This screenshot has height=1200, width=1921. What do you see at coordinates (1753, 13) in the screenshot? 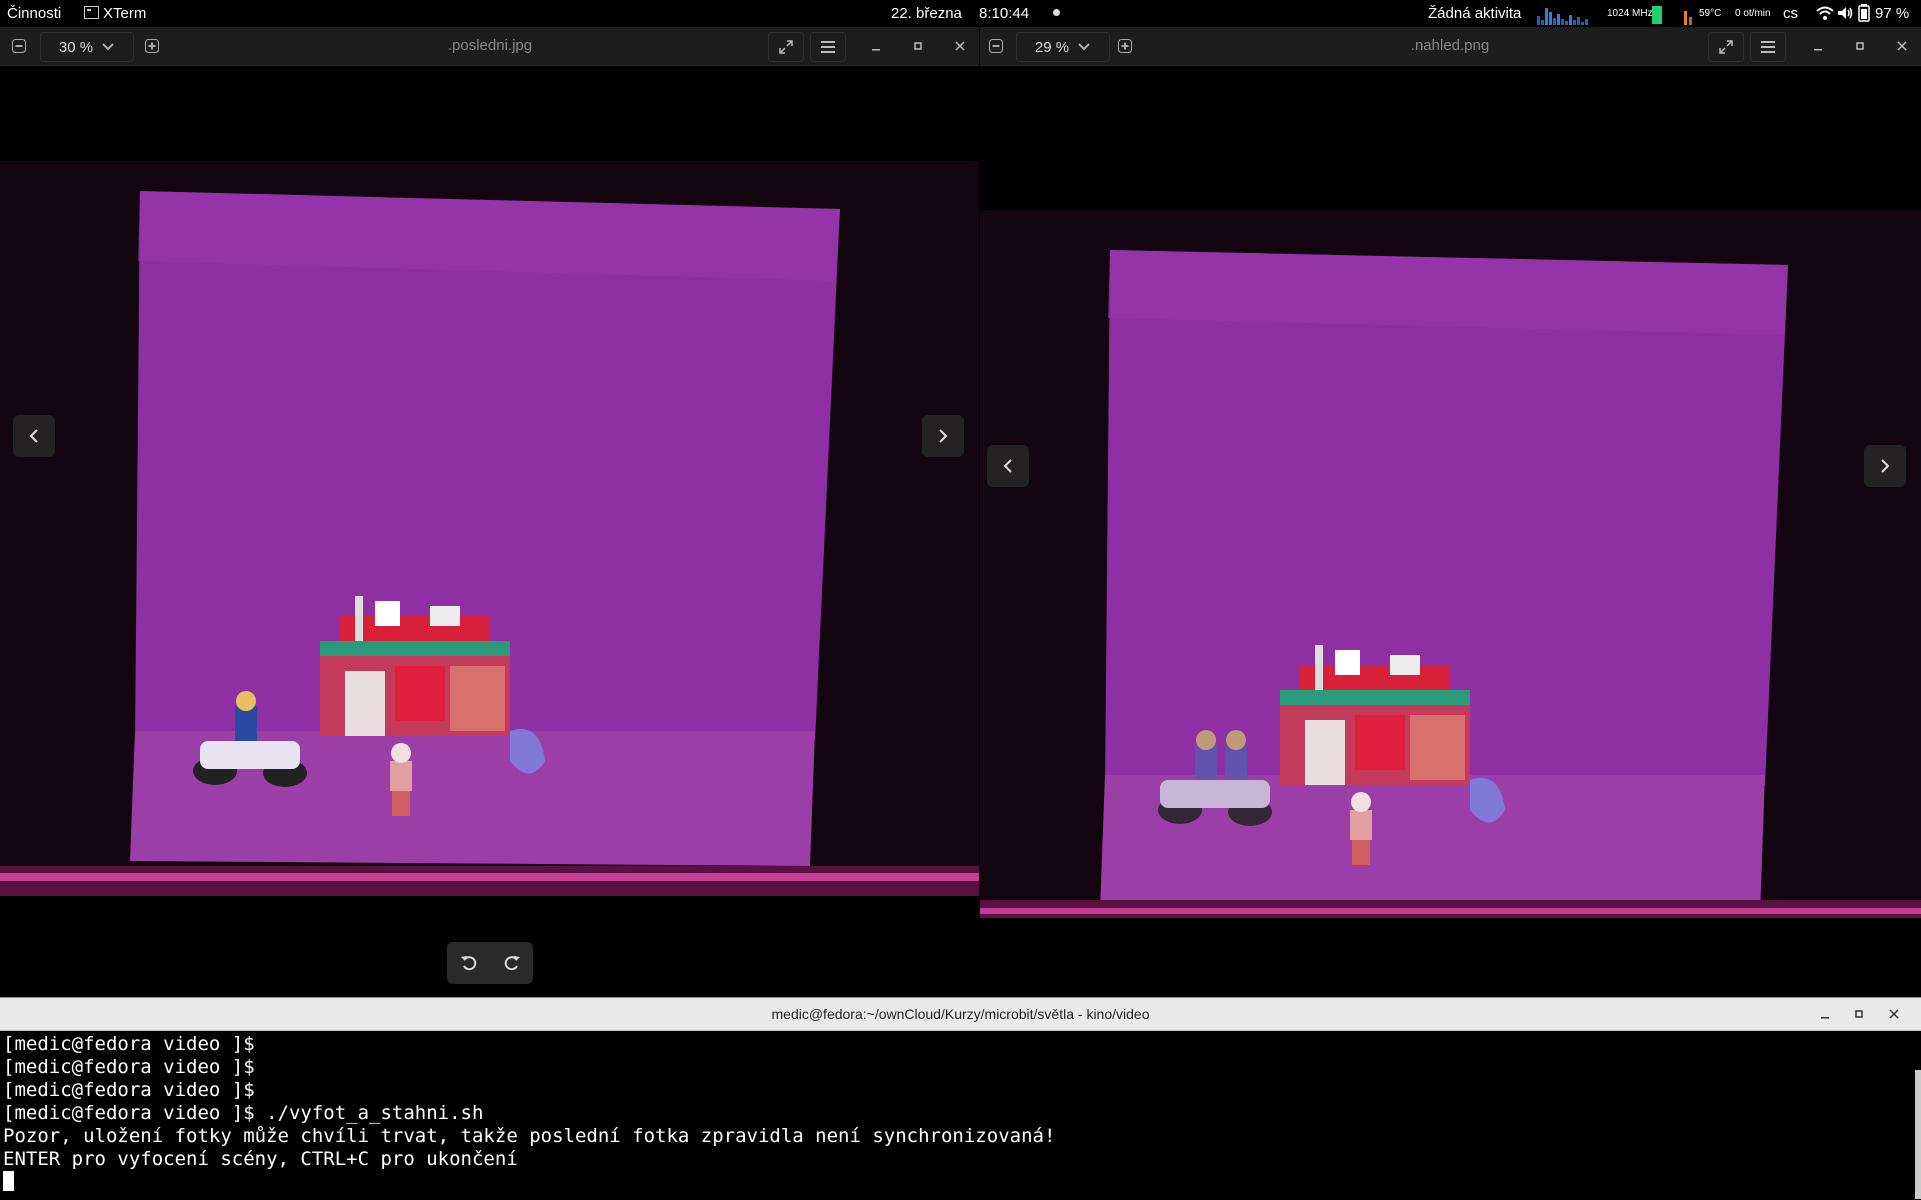
I see `fan-readout: 0 ot/min` at bounding box center [1753, 13].